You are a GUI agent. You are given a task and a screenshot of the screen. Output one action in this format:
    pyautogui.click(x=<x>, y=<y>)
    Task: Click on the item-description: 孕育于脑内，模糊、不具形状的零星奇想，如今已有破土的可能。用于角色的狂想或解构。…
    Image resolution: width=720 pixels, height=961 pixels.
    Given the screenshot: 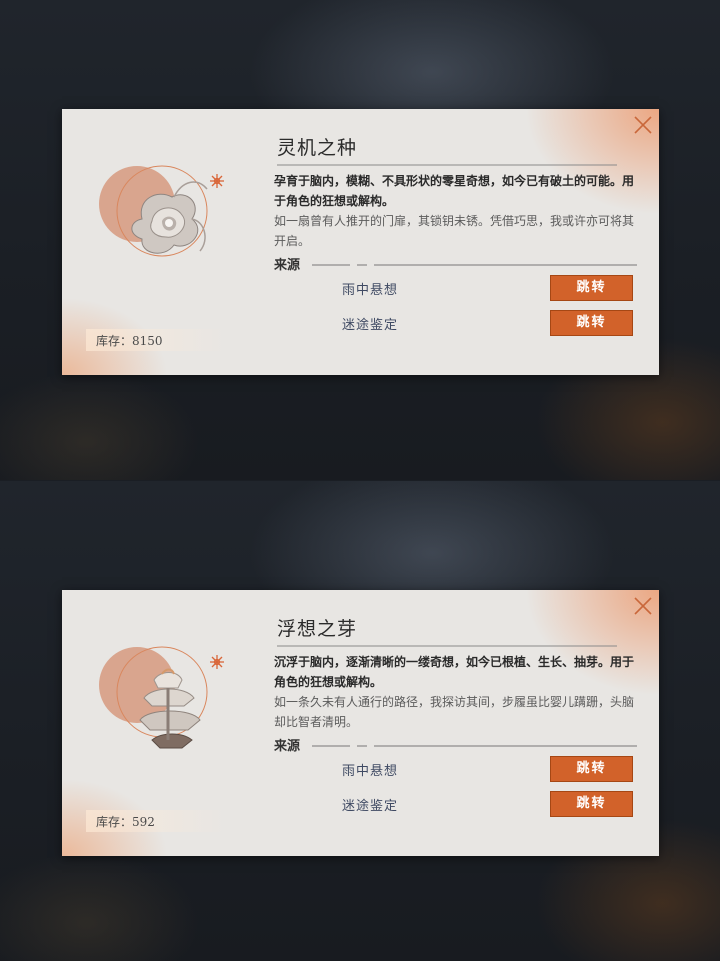 What is the action you would take?
    pyautogui.click(x=459, y=211)
    